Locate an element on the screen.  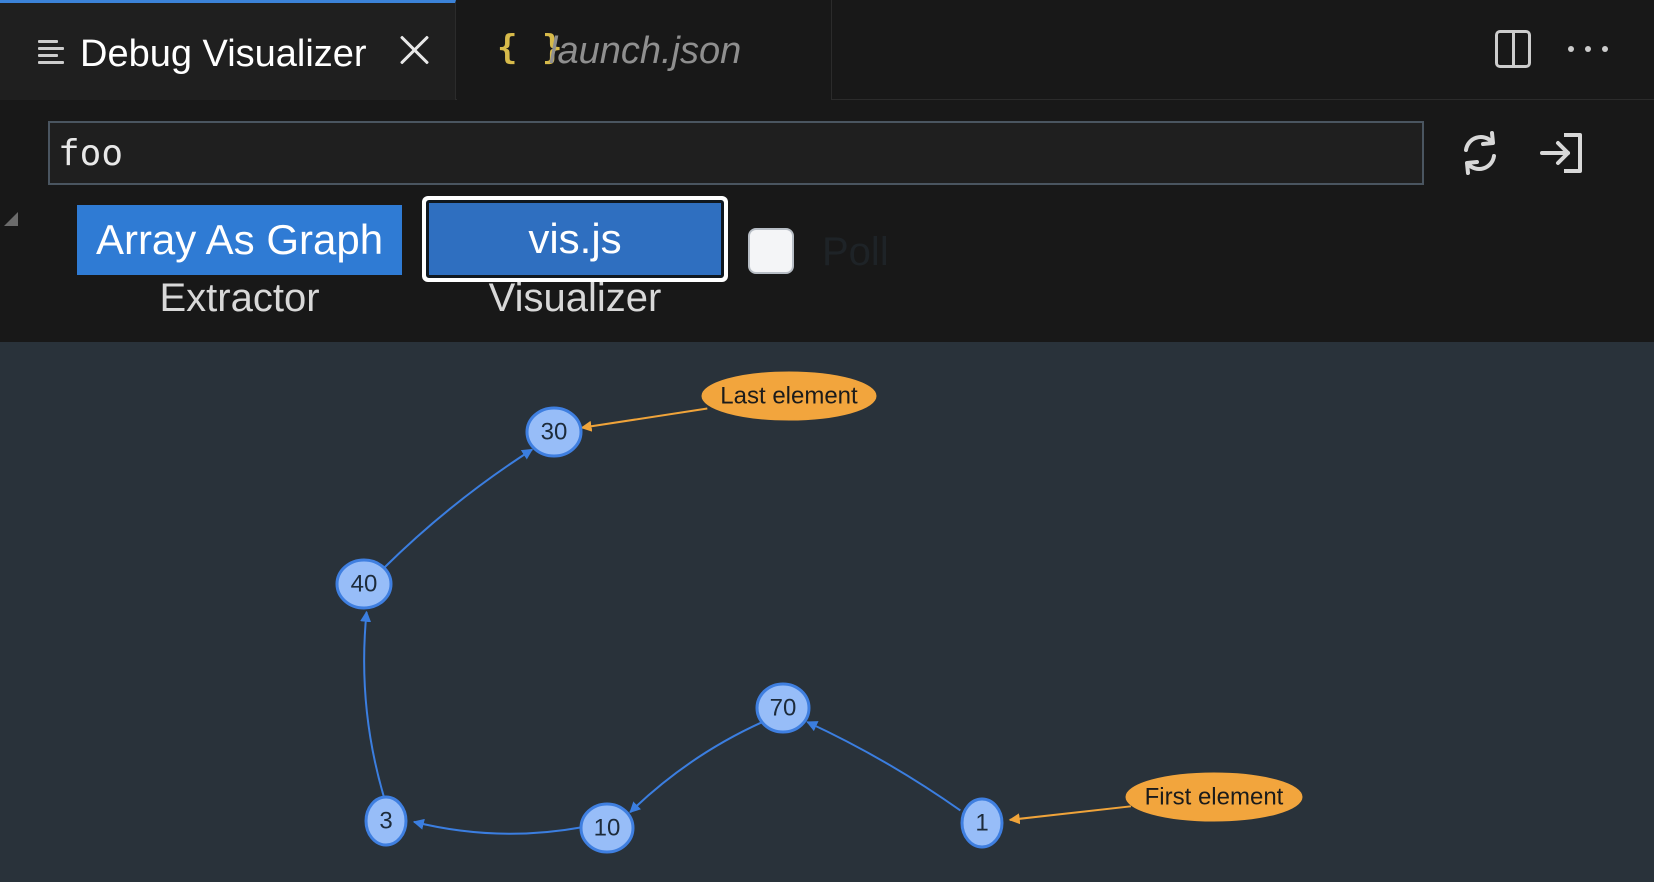
graph-node-label: 30 is located at coordinates (554, 432).